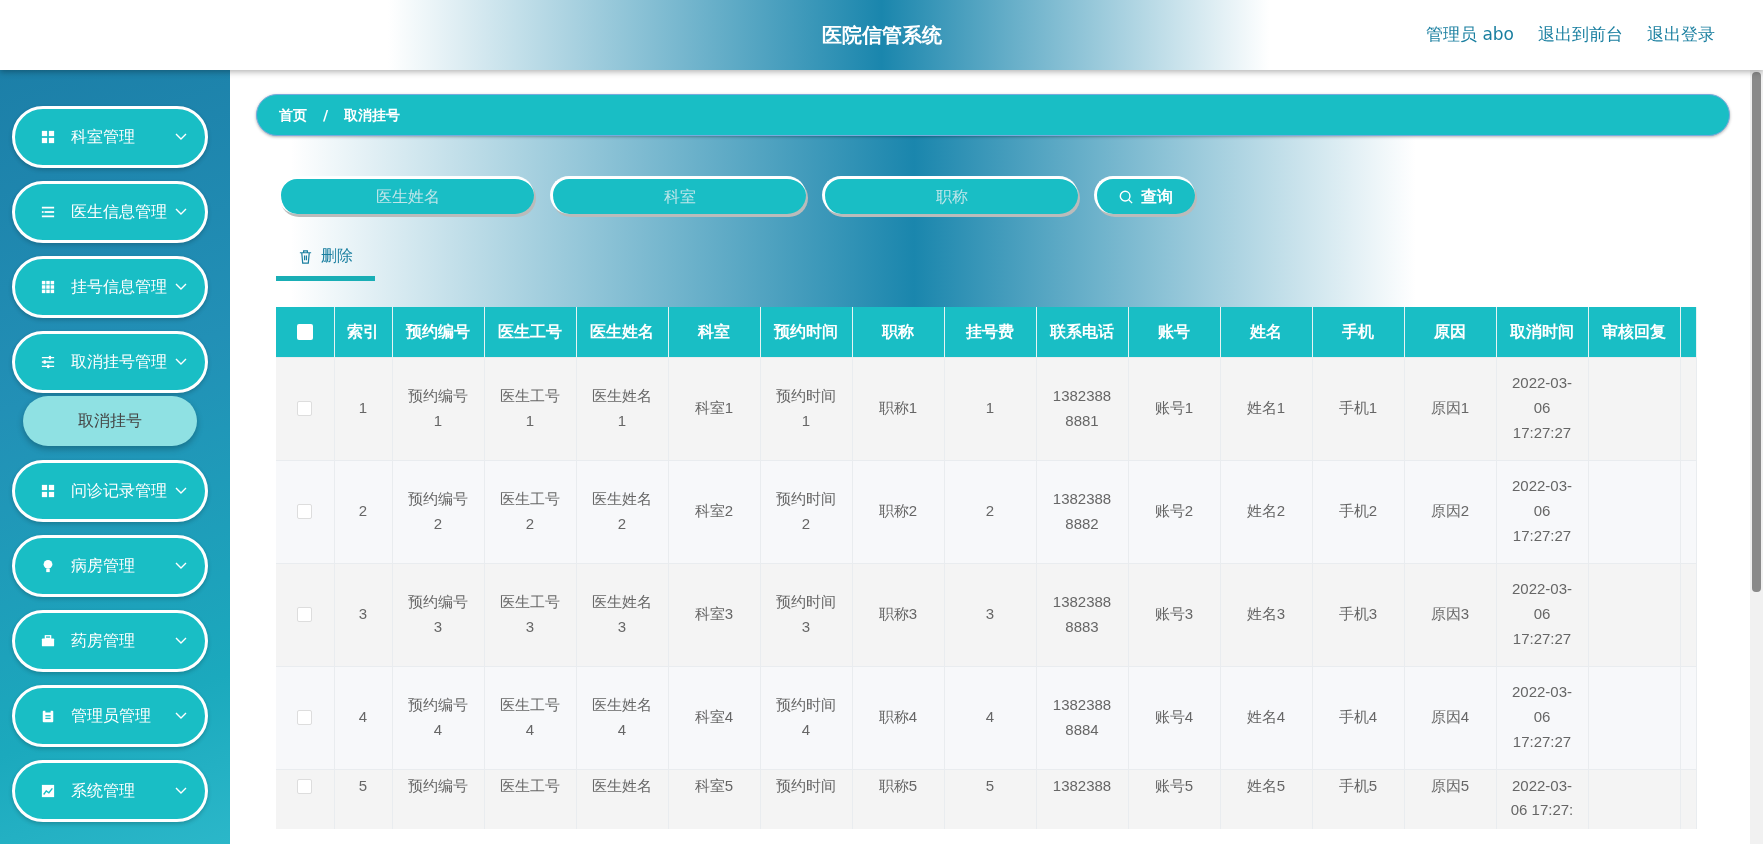 Image resolution: width=1763 pixels, height=844 pixels. I want to click on table-cell-text: 原因3, so click(1450, 614).